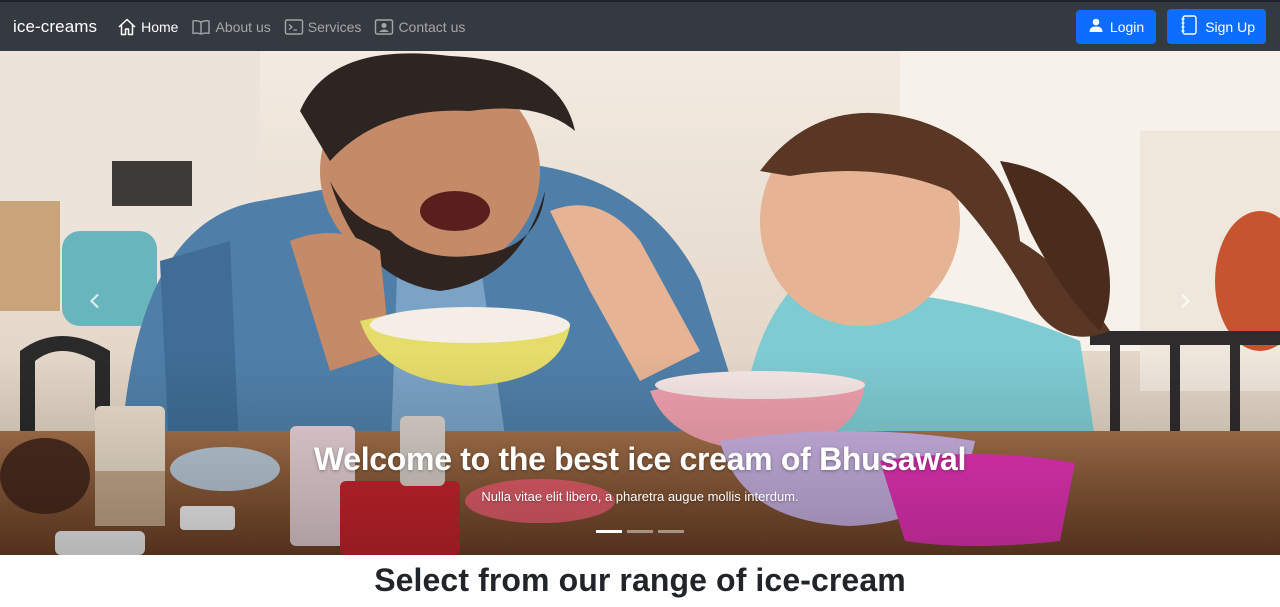 This screenshot has height=607, width=1280. I want to click on nav-links: Home About us Services Contact us, so click(297, 26).